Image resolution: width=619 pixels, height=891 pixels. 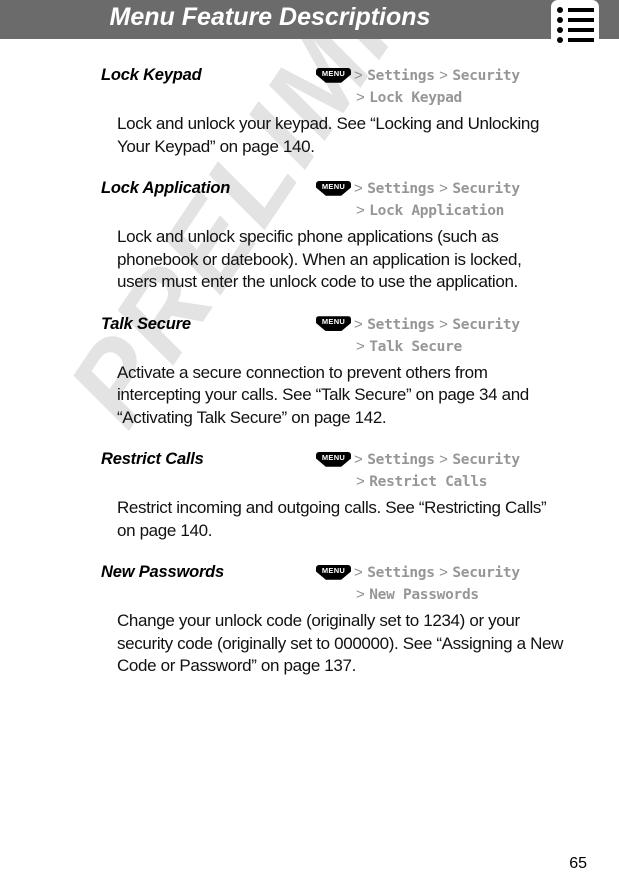 What do you see at coordinates (415, 347) in the screenshot?
I see `path-item-leaf: Talk Secure` at bounding box center [415, 347].